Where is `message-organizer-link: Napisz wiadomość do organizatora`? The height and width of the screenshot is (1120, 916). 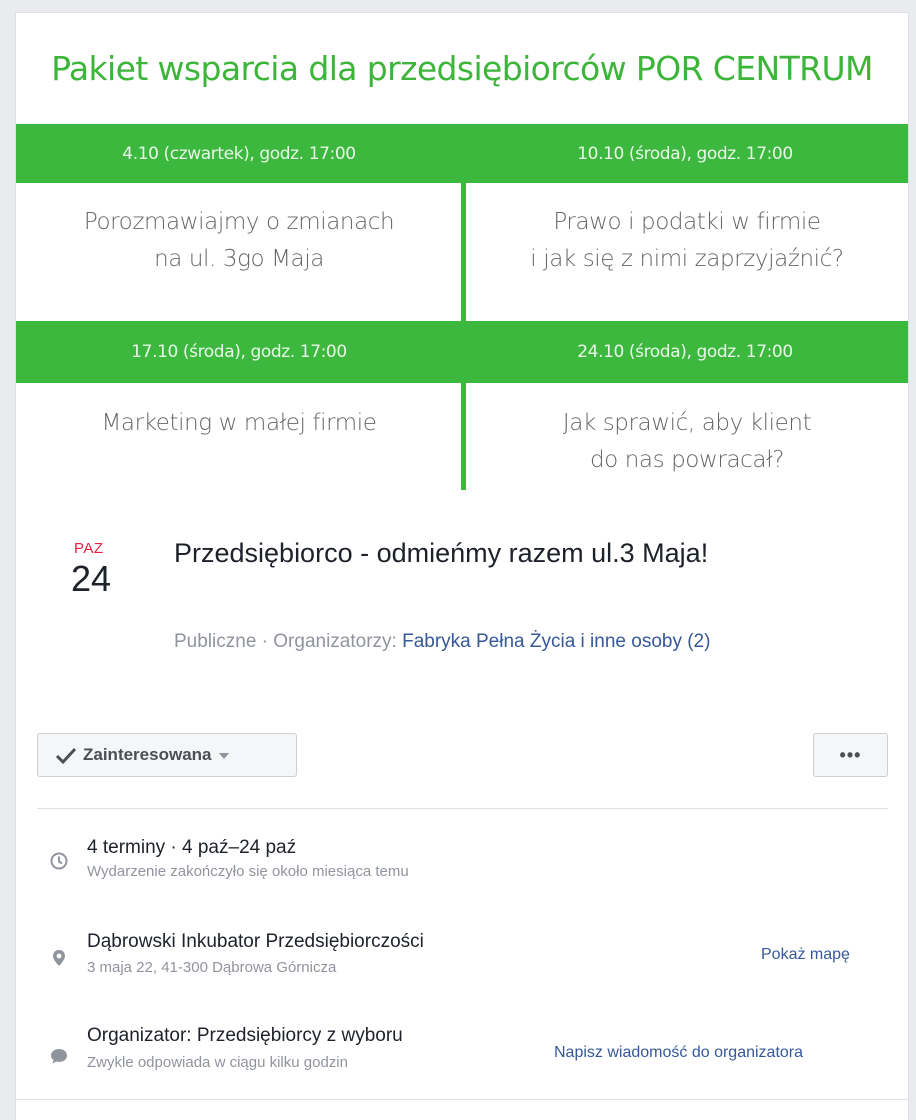
message-organizer-link: Napisz wiadomość do organizatora is located at coordinates (678, 1053).